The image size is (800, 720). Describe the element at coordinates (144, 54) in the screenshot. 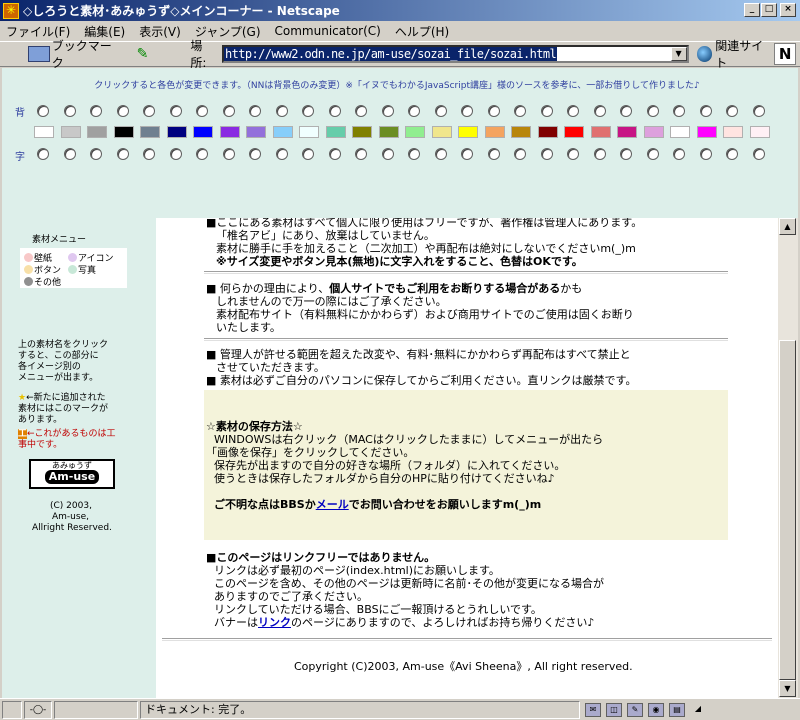

I see `location-pin-icon: ✎` at that location.